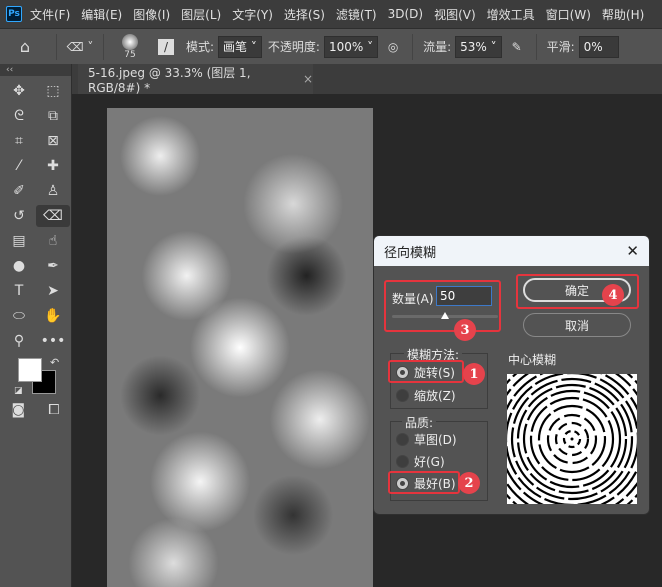 The height and width of the screenshot is (587, 662). I want to click on opacity-select: 100% ˅, so click(351, 46).